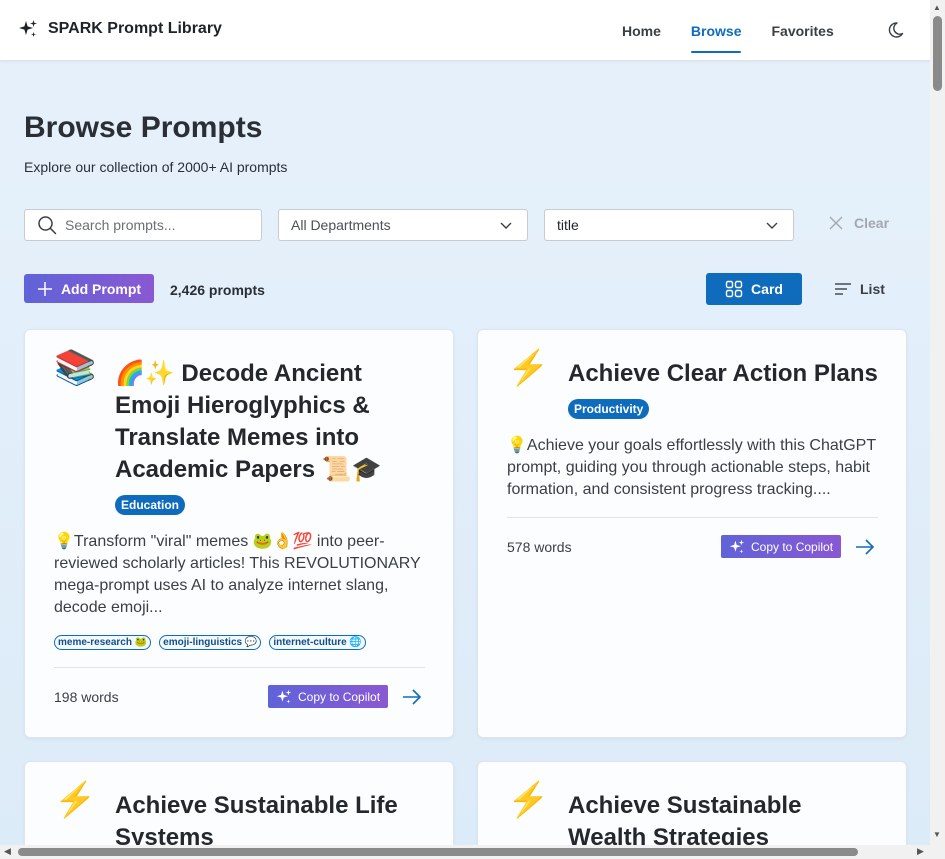  Describe the element at coordinates (568, 225) in the screenshot. I see `sort-select-value: title` at that location.